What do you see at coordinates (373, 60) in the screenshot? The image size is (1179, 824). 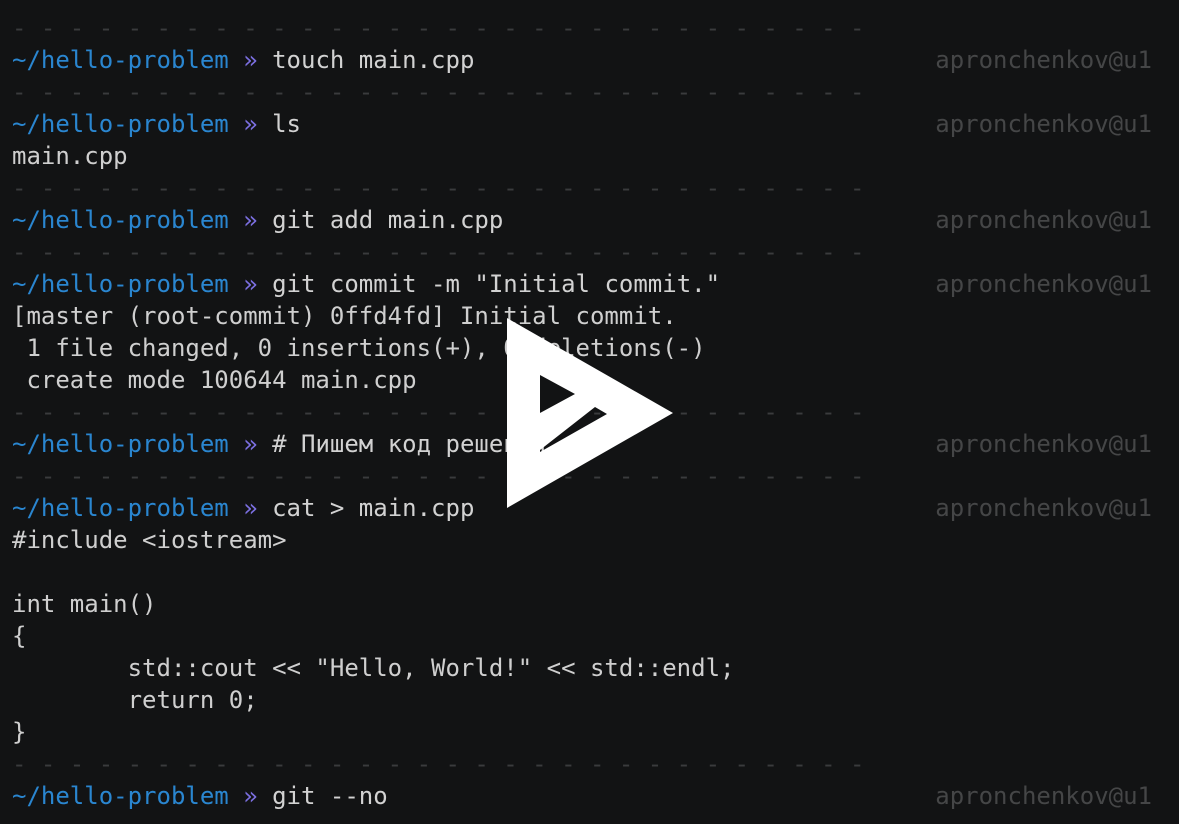 I see `command-text: touch main.cpp` at bounding box center [373, 60].